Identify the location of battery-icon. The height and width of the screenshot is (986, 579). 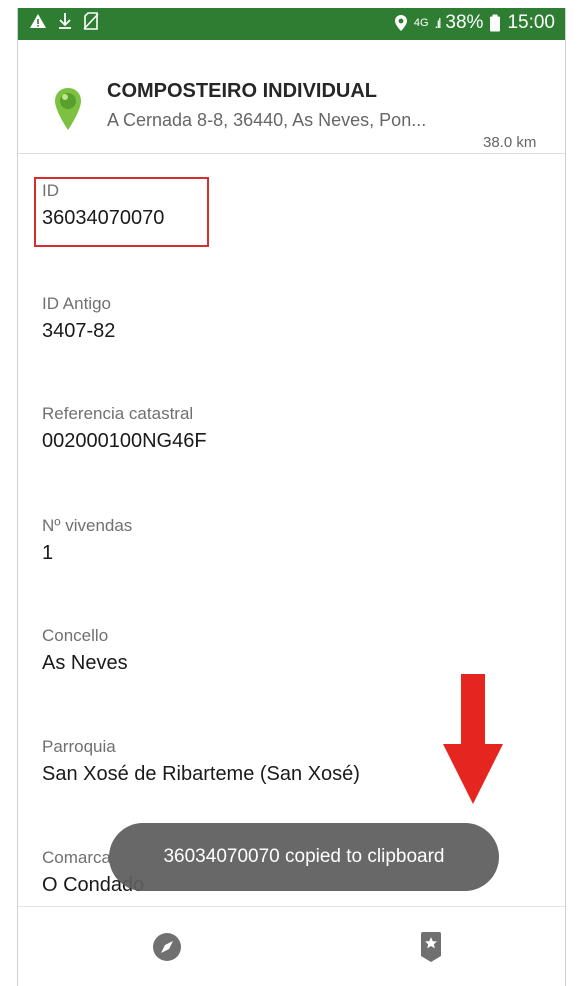
(495, 23).